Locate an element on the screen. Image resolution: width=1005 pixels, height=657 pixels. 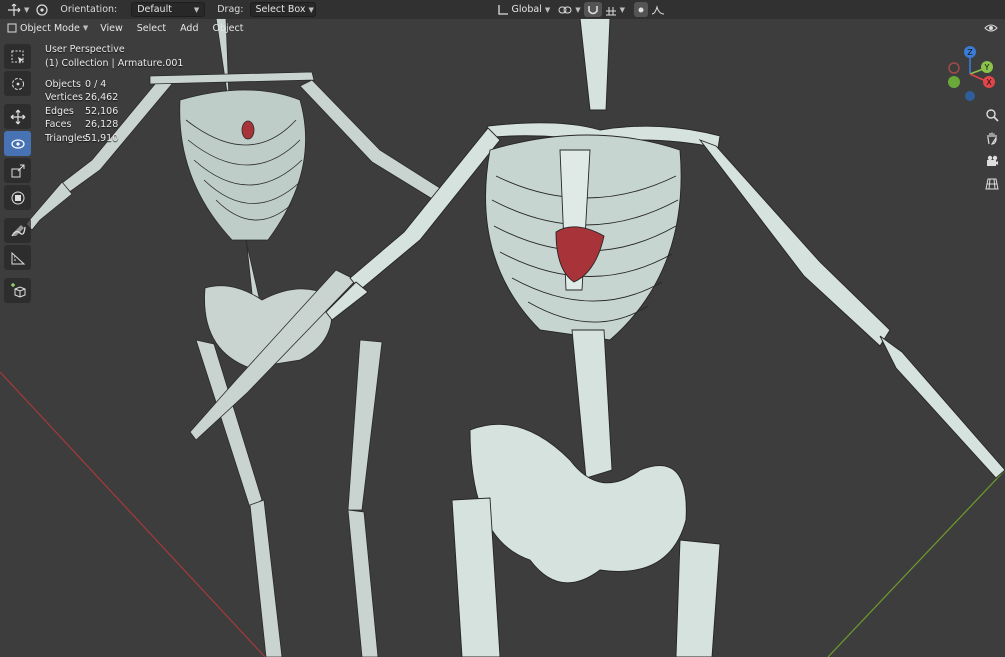
transform-icon is located at coordinates (17, 197).